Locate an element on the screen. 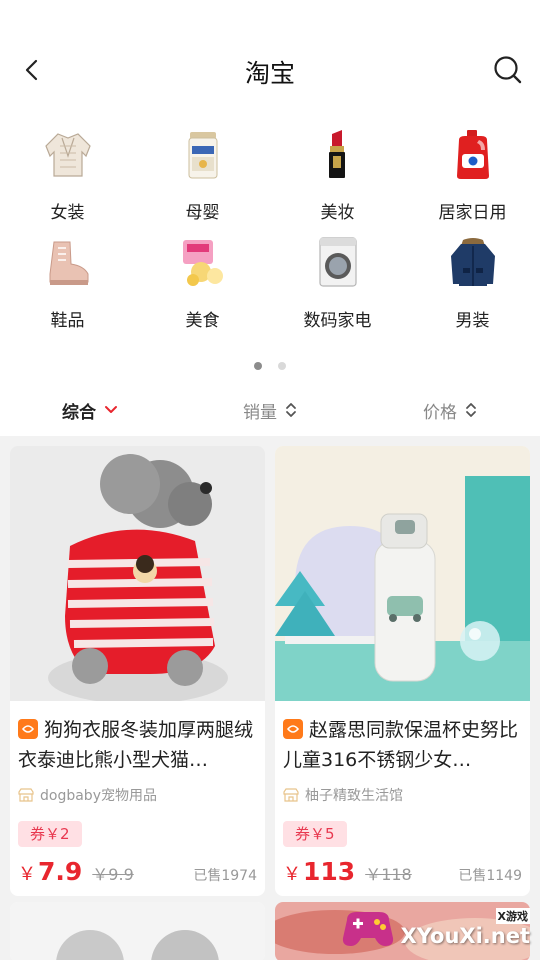 The width and height of the screenshot is (540, 960). snack-icon is located at coordinates (203, 262).